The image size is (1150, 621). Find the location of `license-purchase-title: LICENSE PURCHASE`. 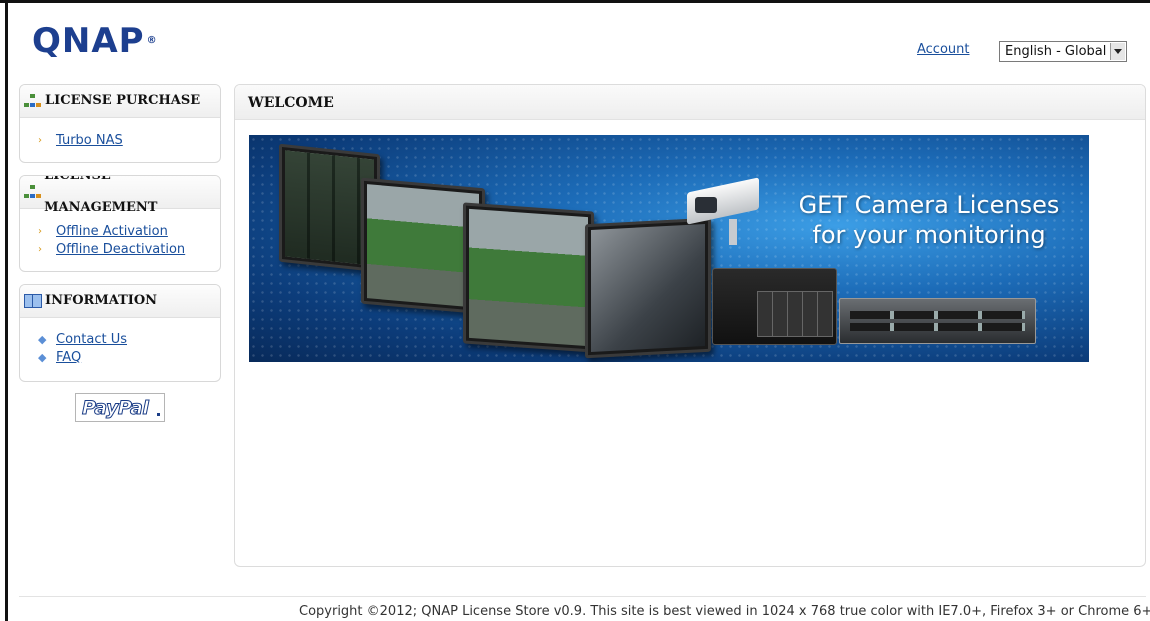

license-purchase-title: LICENSE PURCHASE is located at coordinates (123, 100).